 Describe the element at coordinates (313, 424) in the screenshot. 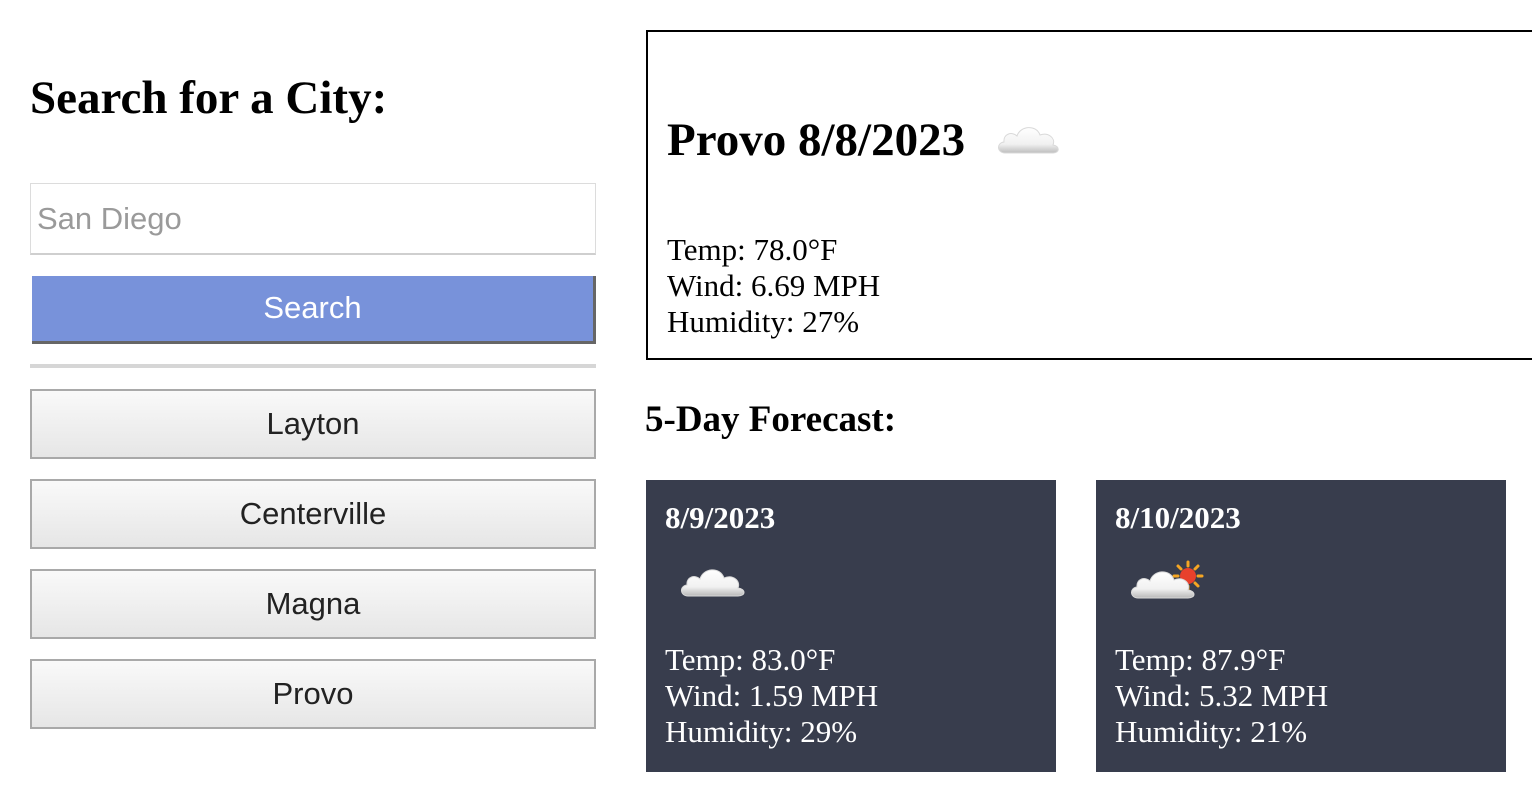

I see `history-button-layton: Layton` at that location.